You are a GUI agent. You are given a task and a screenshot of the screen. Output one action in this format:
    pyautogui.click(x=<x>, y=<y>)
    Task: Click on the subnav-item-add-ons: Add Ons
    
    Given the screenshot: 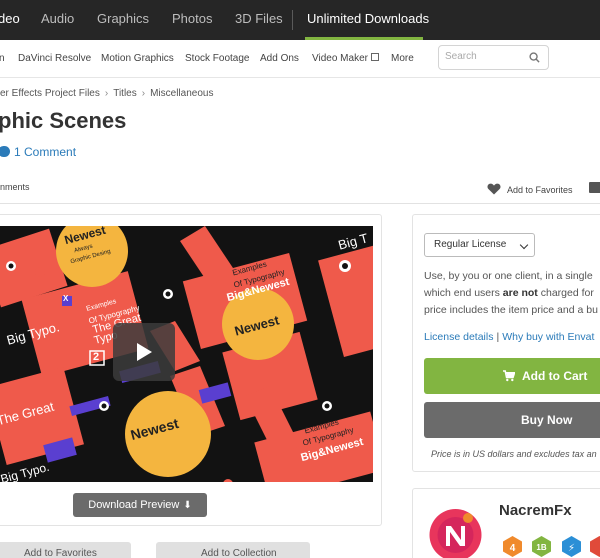 What is the action you would take?
    pyautogui.click(x=279, y=58)
    